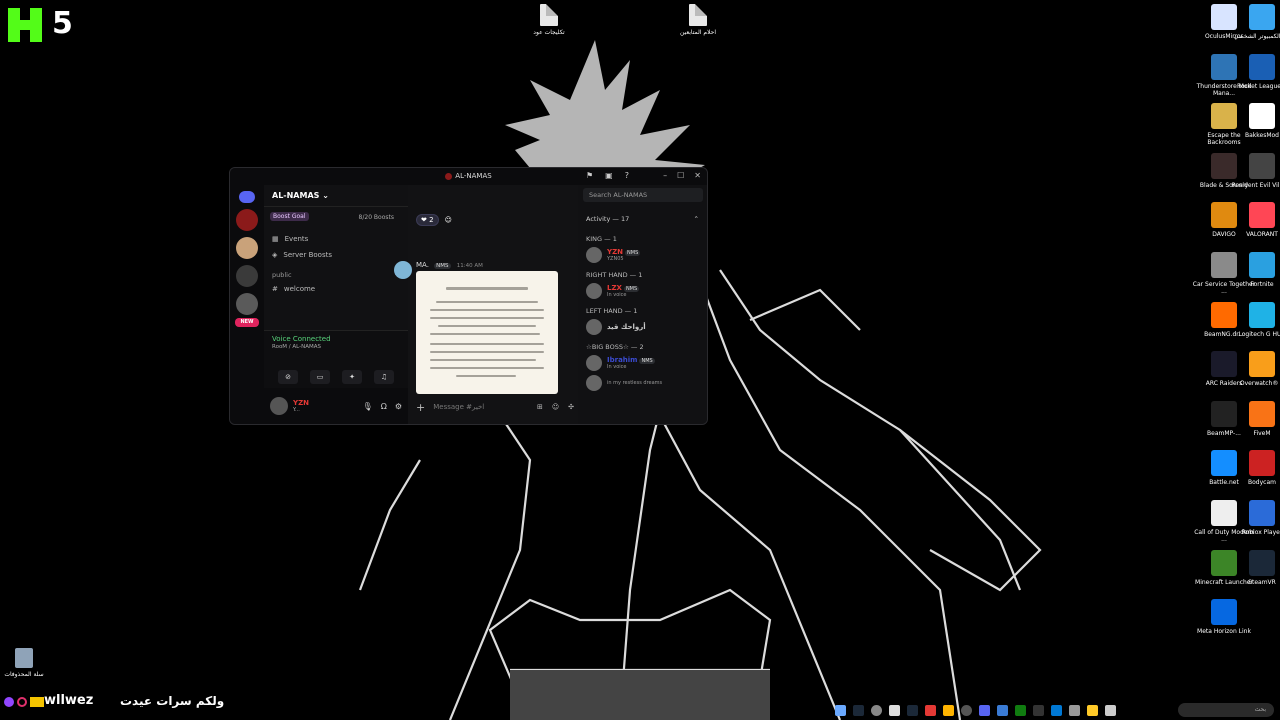 Image resolution: width=1280 pixels, height=720 pixels. I want to click on taskbar: بحث, so click(1057, 710).